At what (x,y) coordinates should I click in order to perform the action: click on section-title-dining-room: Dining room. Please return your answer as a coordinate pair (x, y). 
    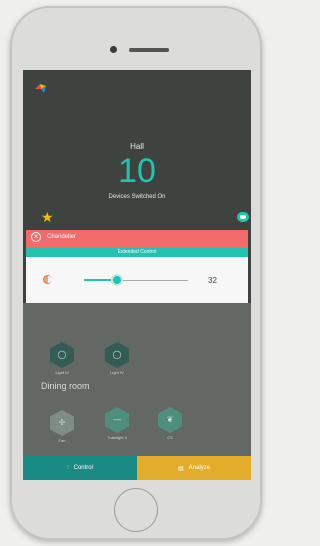
    Looking at the image, I should click on (65, 386).